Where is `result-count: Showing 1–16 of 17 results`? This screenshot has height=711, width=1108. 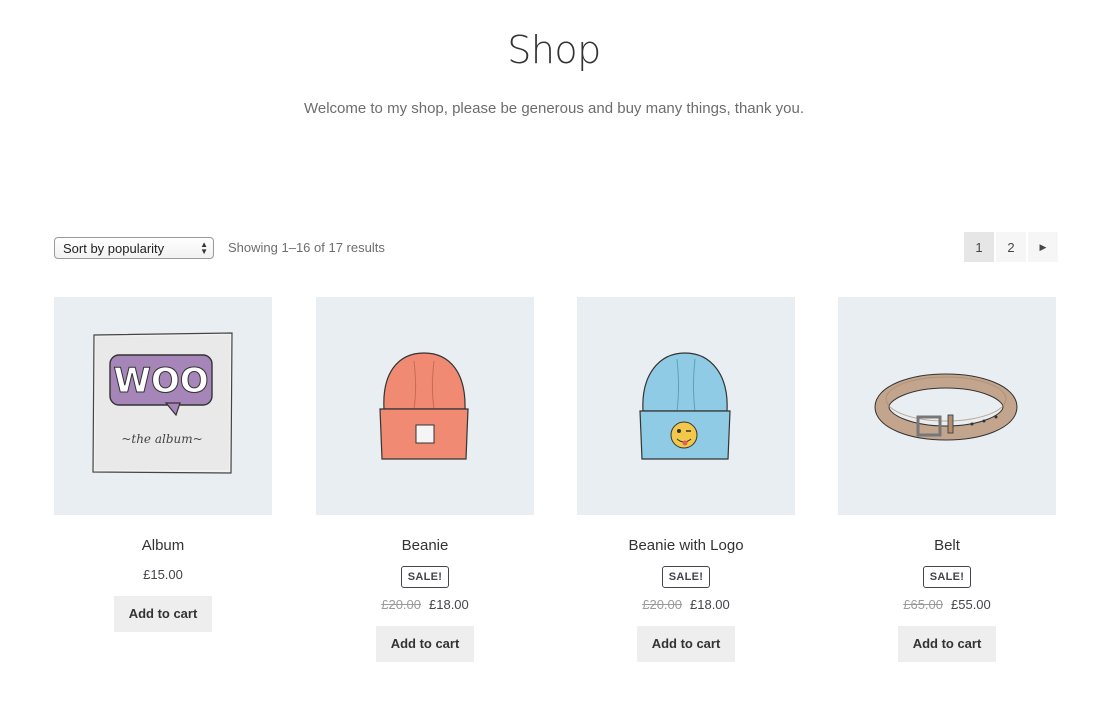 result-count: Showing 1–16 of 17 results is located at coordinates (306, 247).